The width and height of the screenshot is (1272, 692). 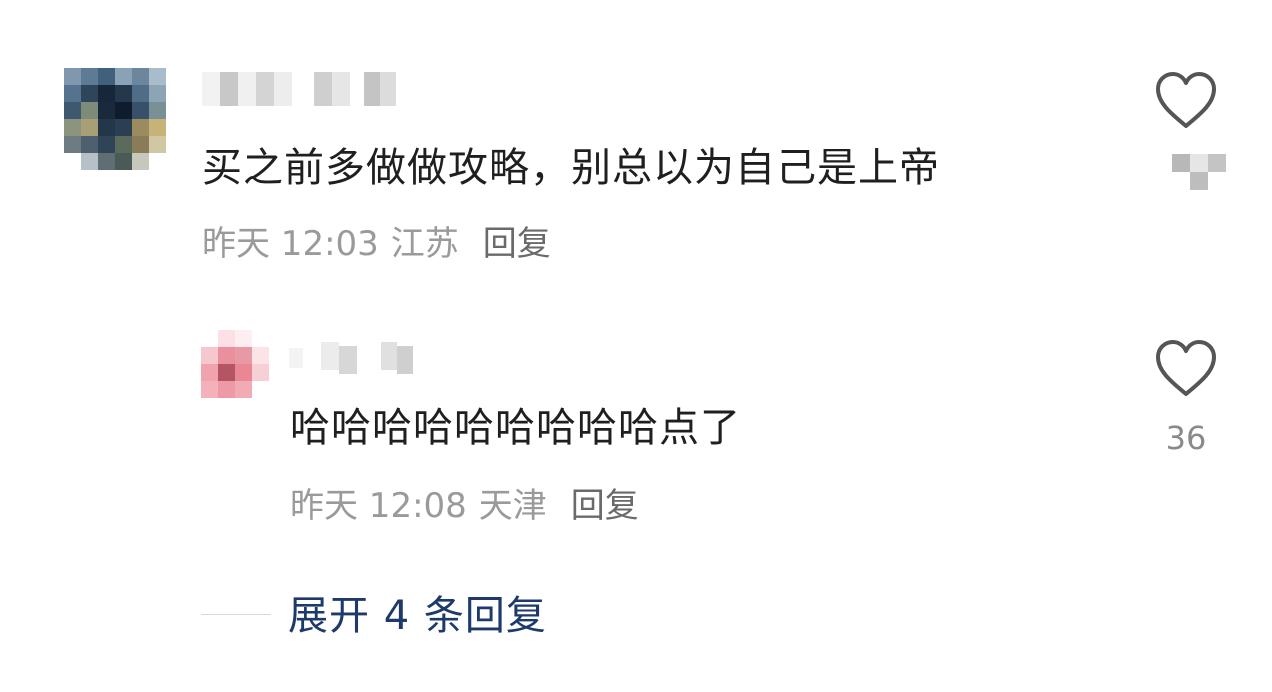 I want to click on reply-meta: 昨天 12:08 天津 回复, so click(x=464, y=506).